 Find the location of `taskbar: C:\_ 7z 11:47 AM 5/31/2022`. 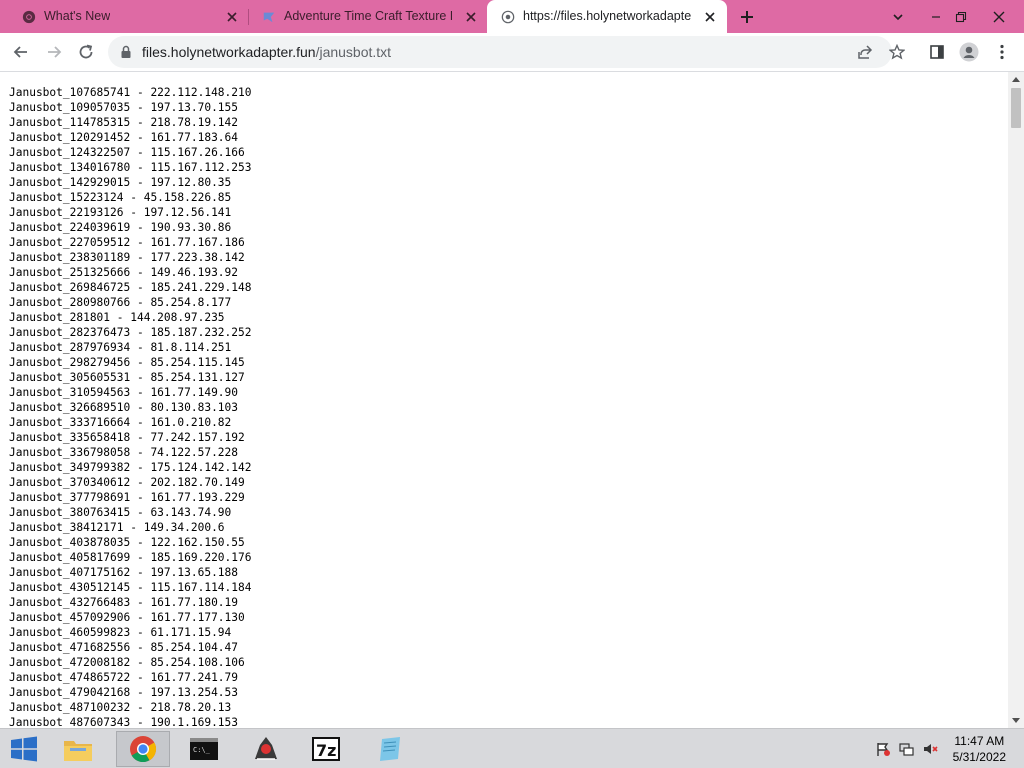

taskbar: C:\_ 7z 11:47 AM 5/31/2022 is located at coordinates (512, 748).